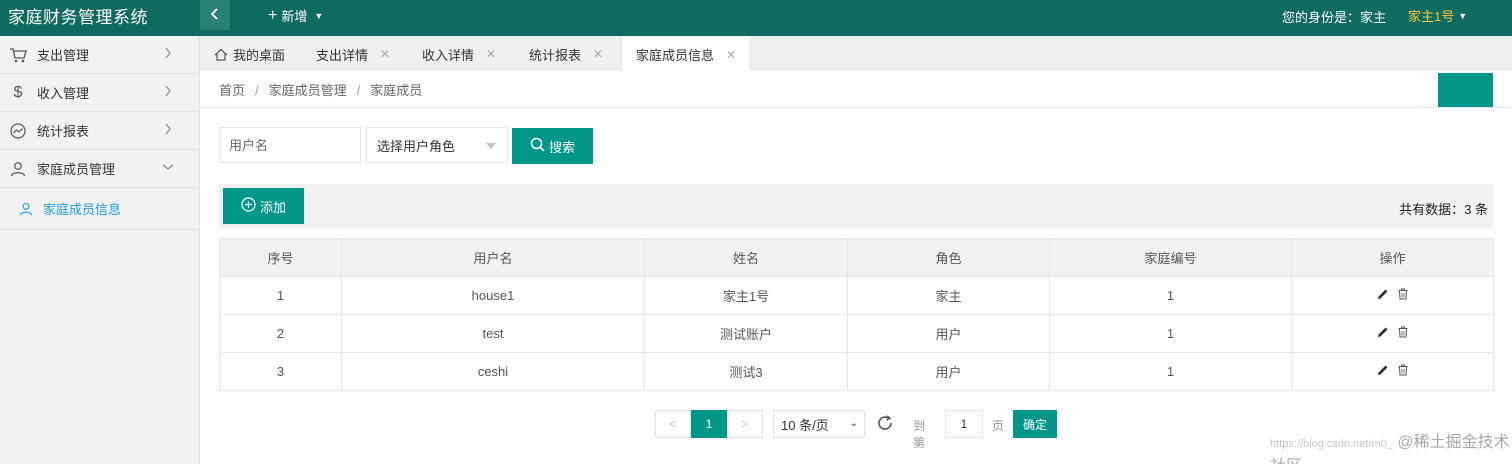  I want to click on sidebar-item-label: 家庭成员管理, so click(76, 169).